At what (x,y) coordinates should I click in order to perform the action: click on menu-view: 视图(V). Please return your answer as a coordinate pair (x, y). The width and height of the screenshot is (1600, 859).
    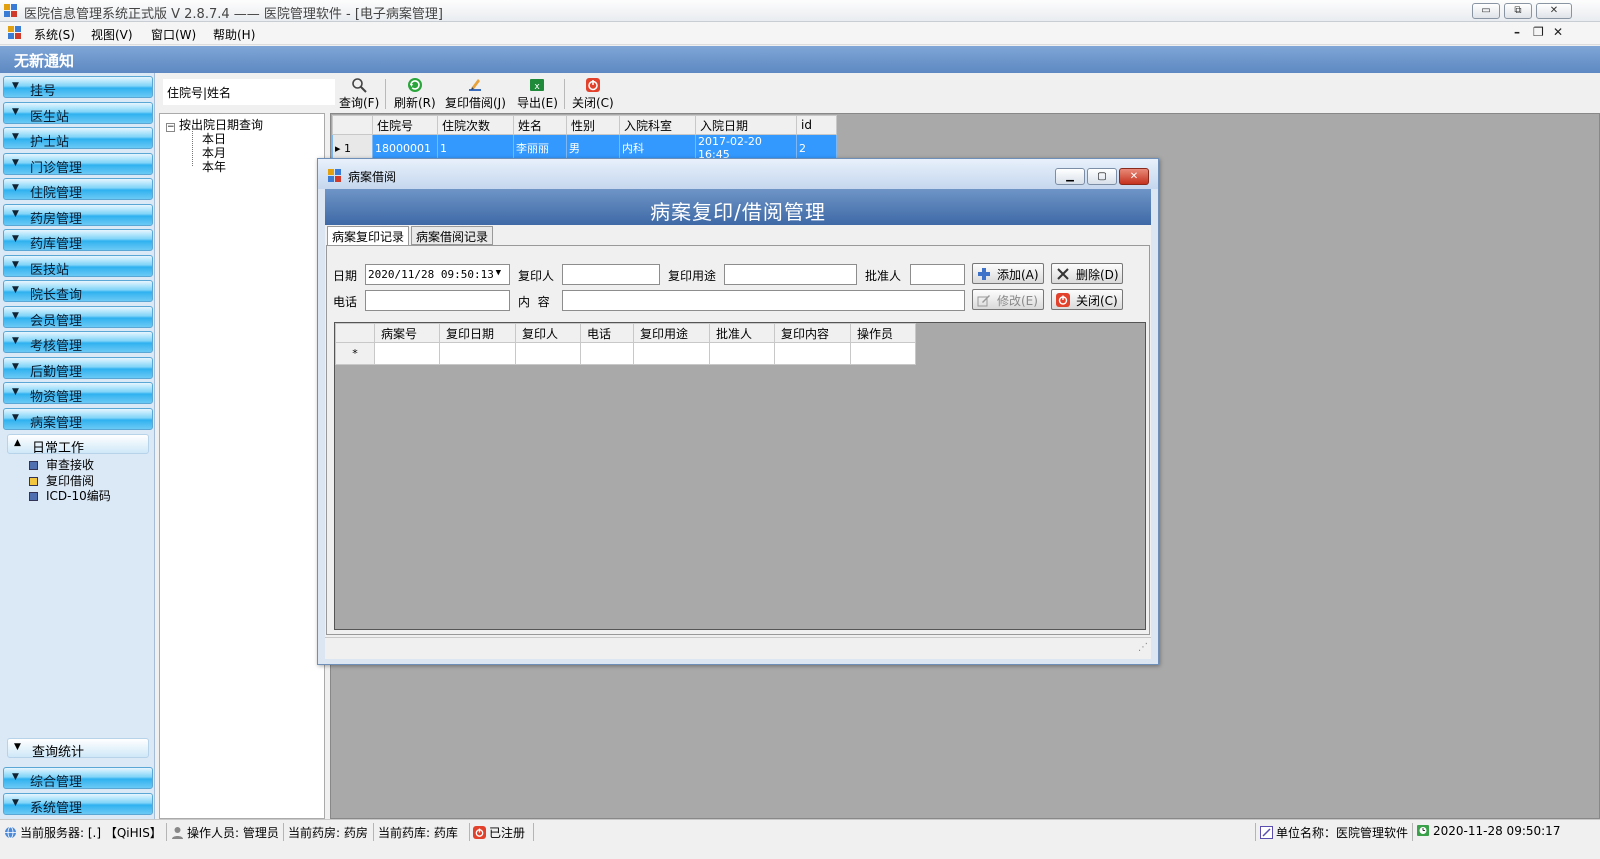
    Looking at the image, I should click on (112, 34).